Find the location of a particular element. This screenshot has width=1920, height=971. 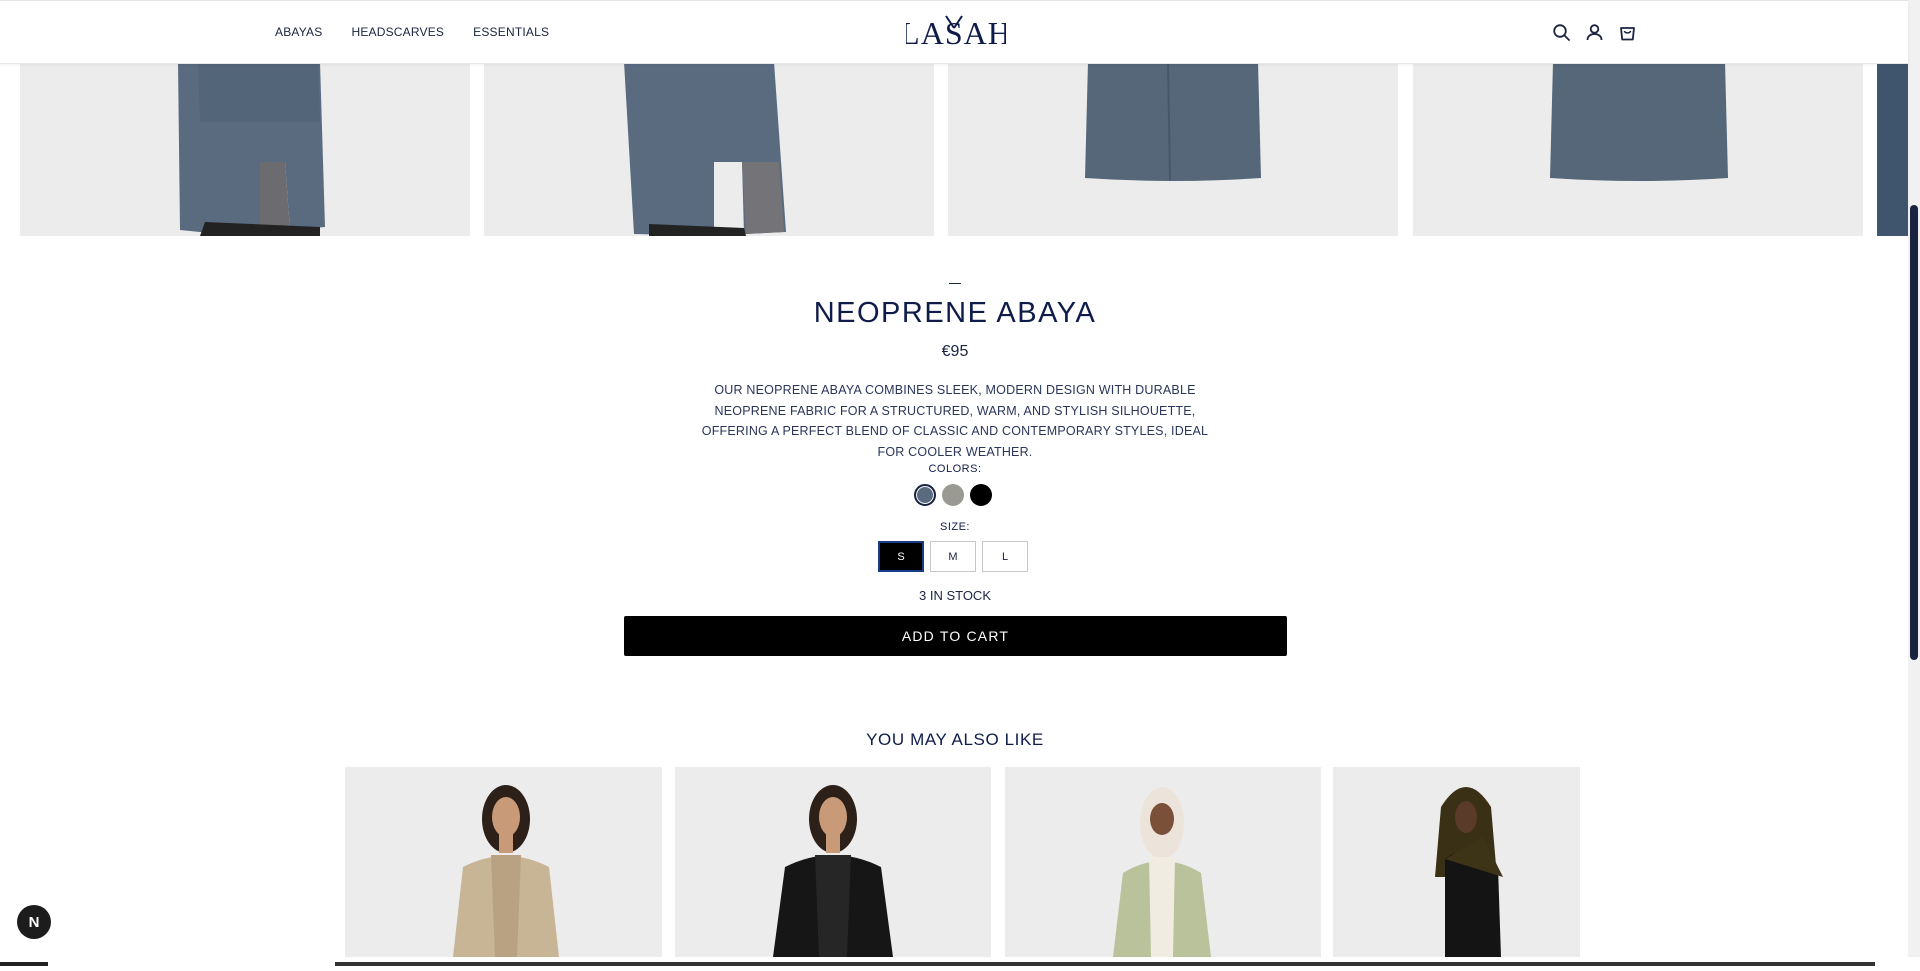

site-header: ABAYAS HEADSCARVES ESSENTIALS LASAH is located at coordinates (954, 32).